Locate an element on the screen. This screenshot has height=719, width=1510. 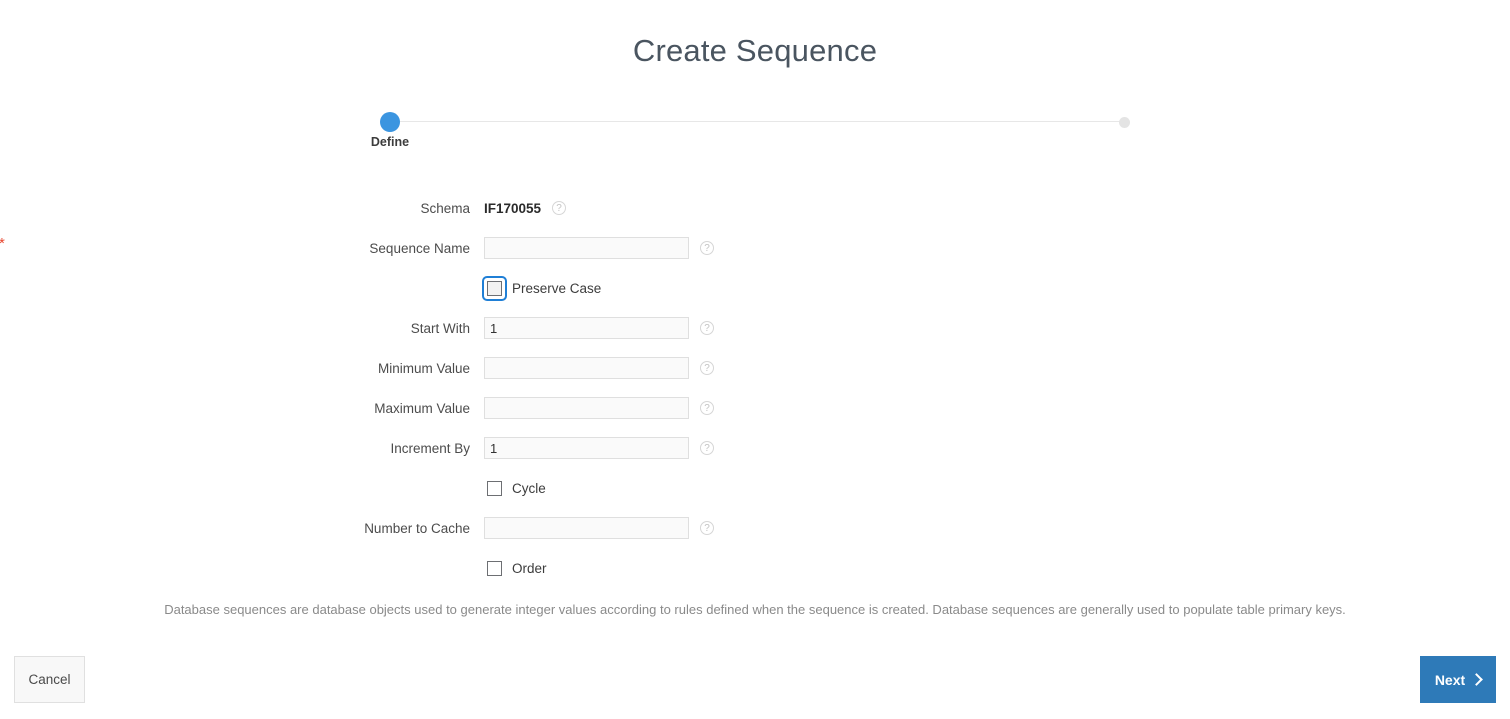
increment-by-input is located at coordinates (586, 448).